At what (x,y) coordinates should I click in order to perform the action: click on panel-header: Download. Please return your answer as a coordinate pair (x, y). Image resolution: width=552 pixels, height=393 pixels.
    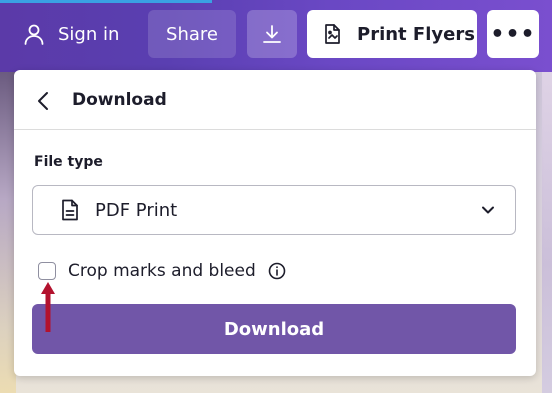
    Looking at the image, I should click on (275, 100).